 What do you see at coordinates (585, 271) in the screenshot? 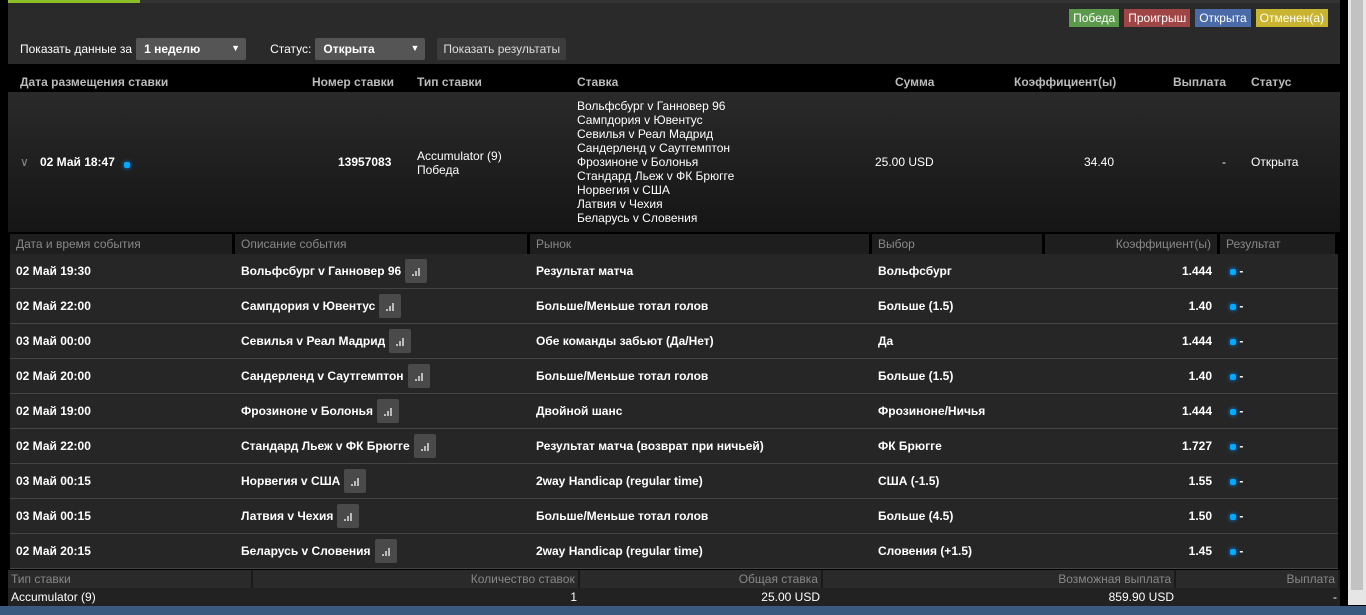
I see `leg-market: Результат матча` at bounding box center [585, 271].